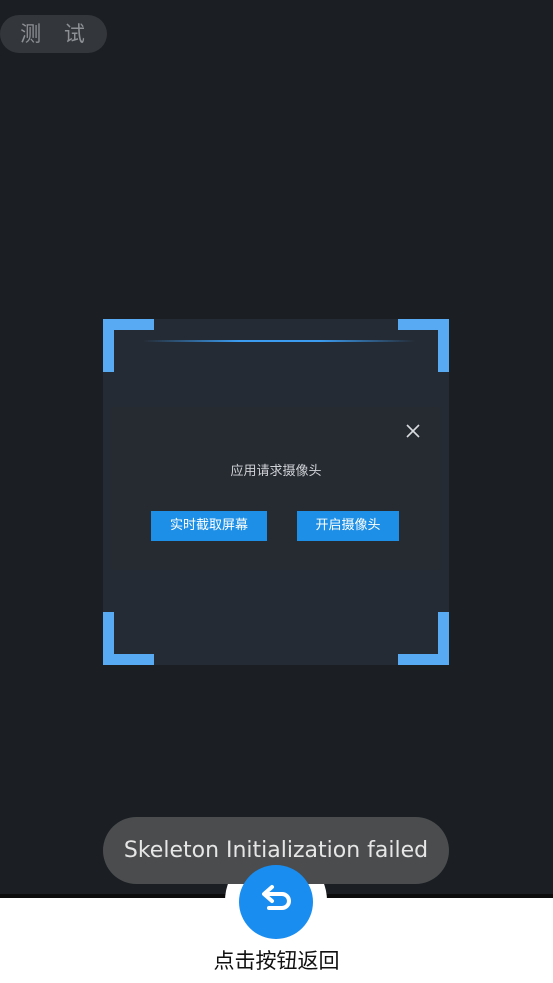  What do you see at coordinates (423, 638) in the screenshot?
I see `frame-corner-bottom-right` at bounding box center [423, 638].